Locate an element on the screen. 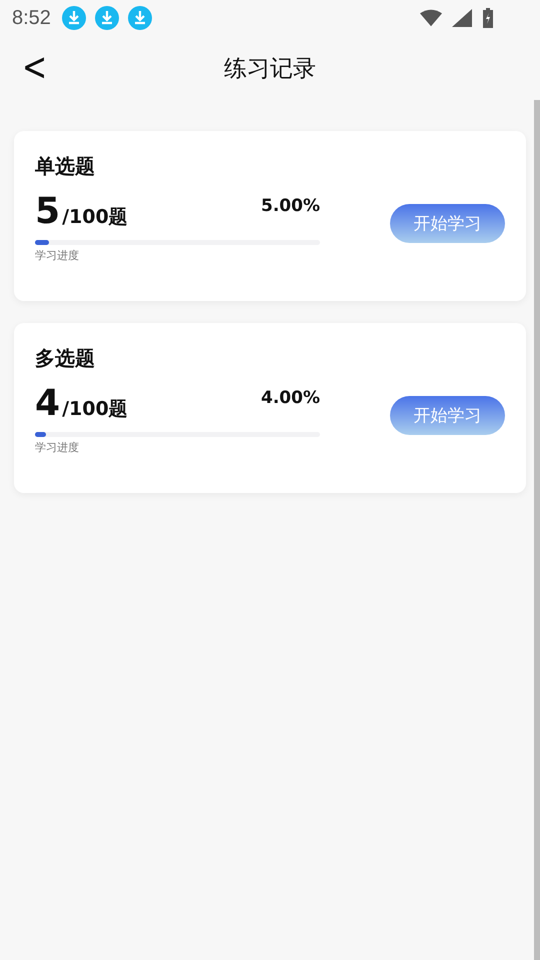 This screenshot has width=540, height=960. percent-text: 5.00% is located at coordinates (290, 206).